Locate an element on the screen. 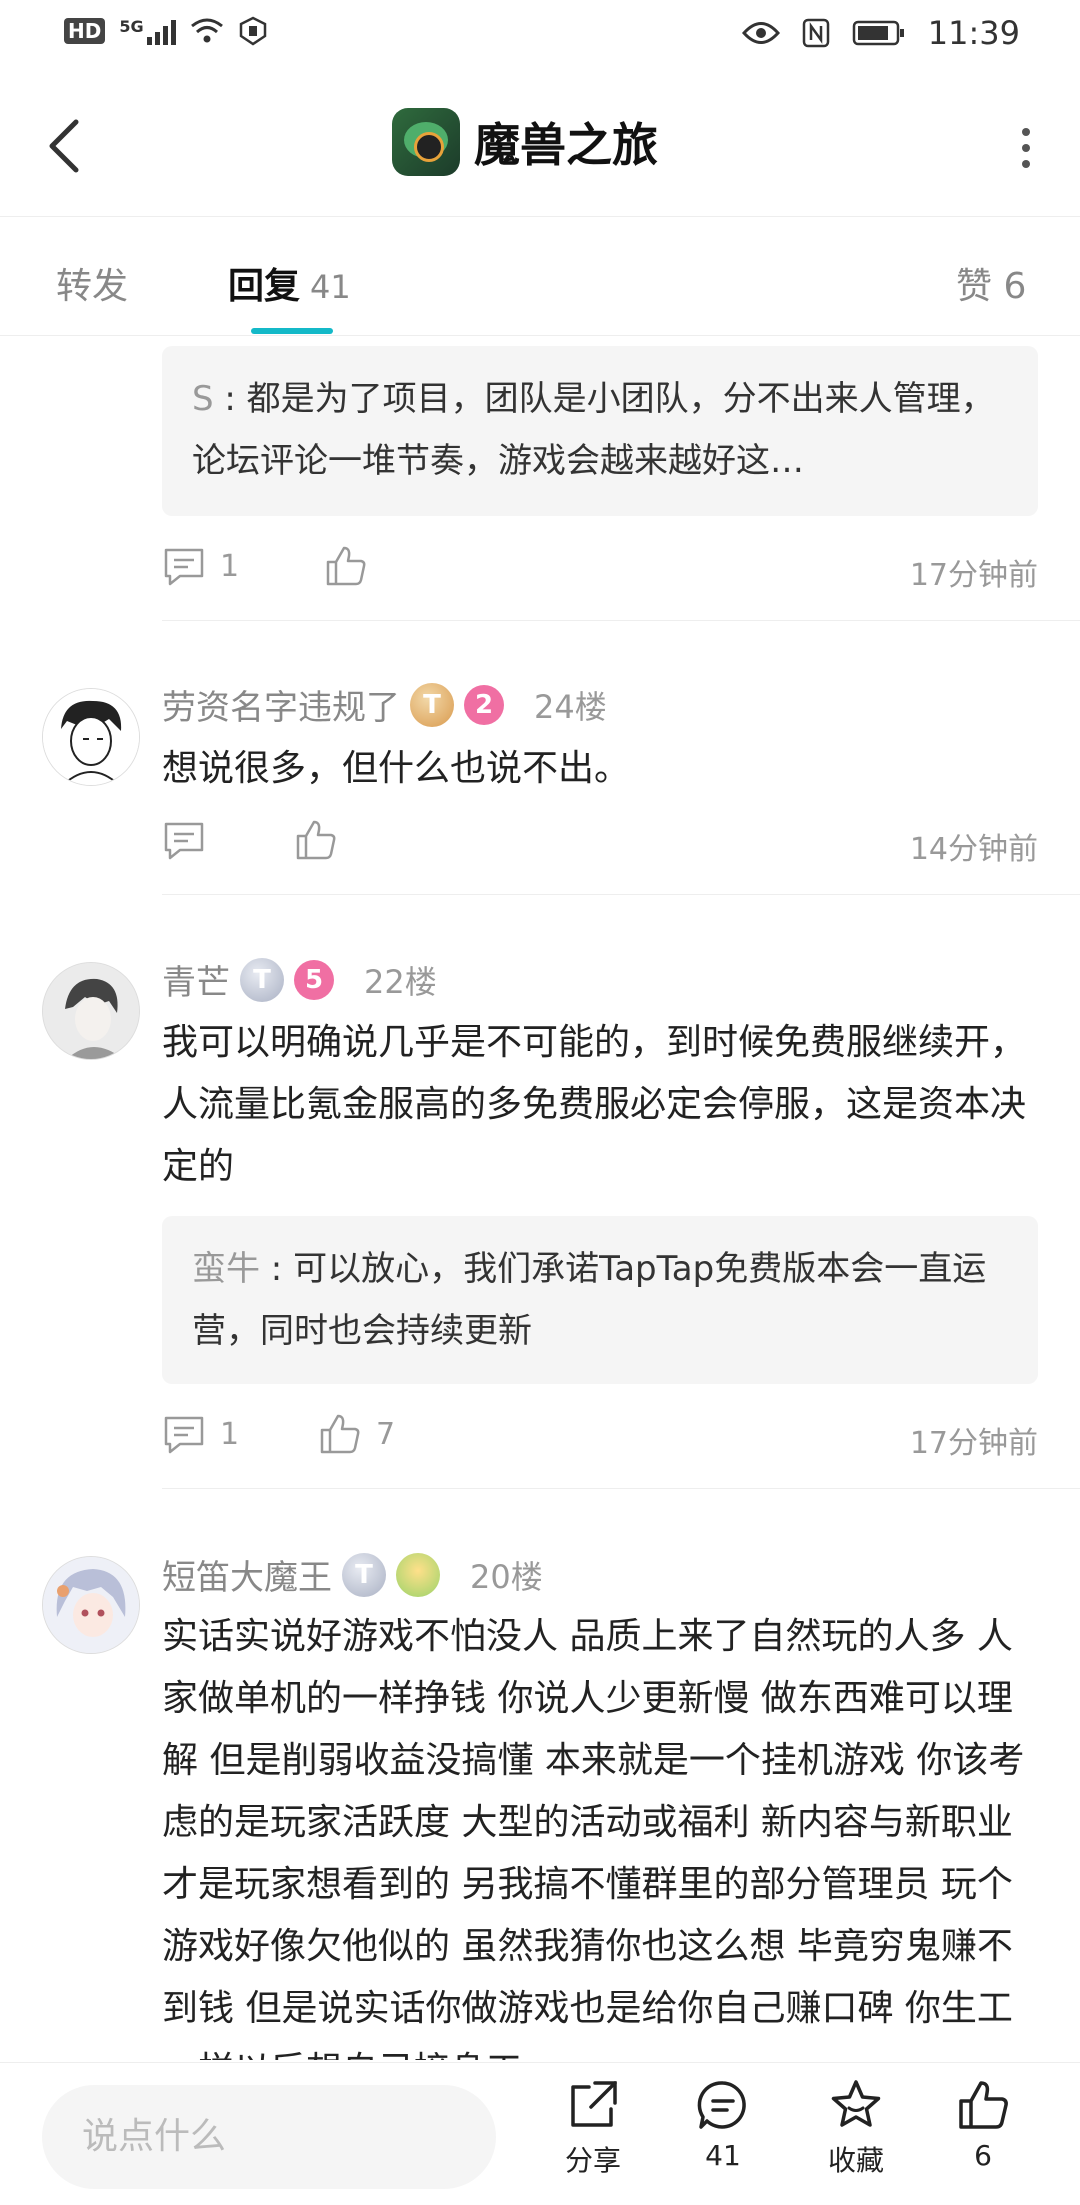 The width and height of the screenshot is (1080, 2205). battery-icon is located at coordinates (878, 33).